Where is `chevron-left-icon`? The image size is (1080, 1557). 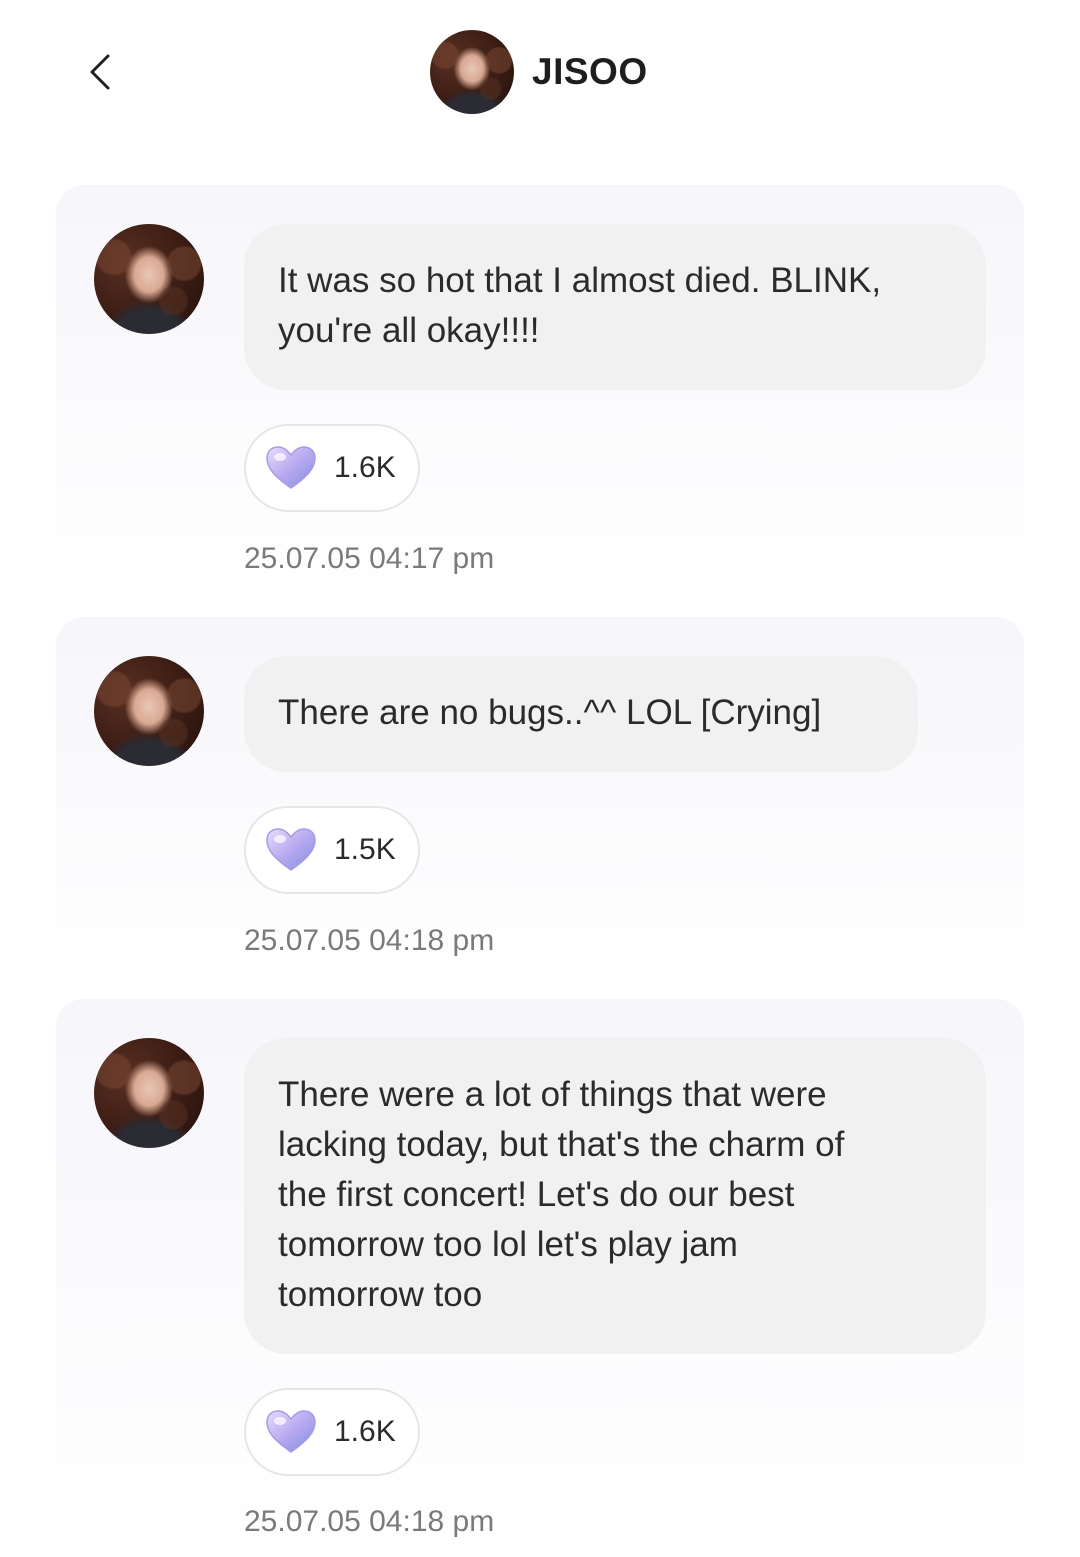 chevron-left-icon is located at coordinates (100, 72).